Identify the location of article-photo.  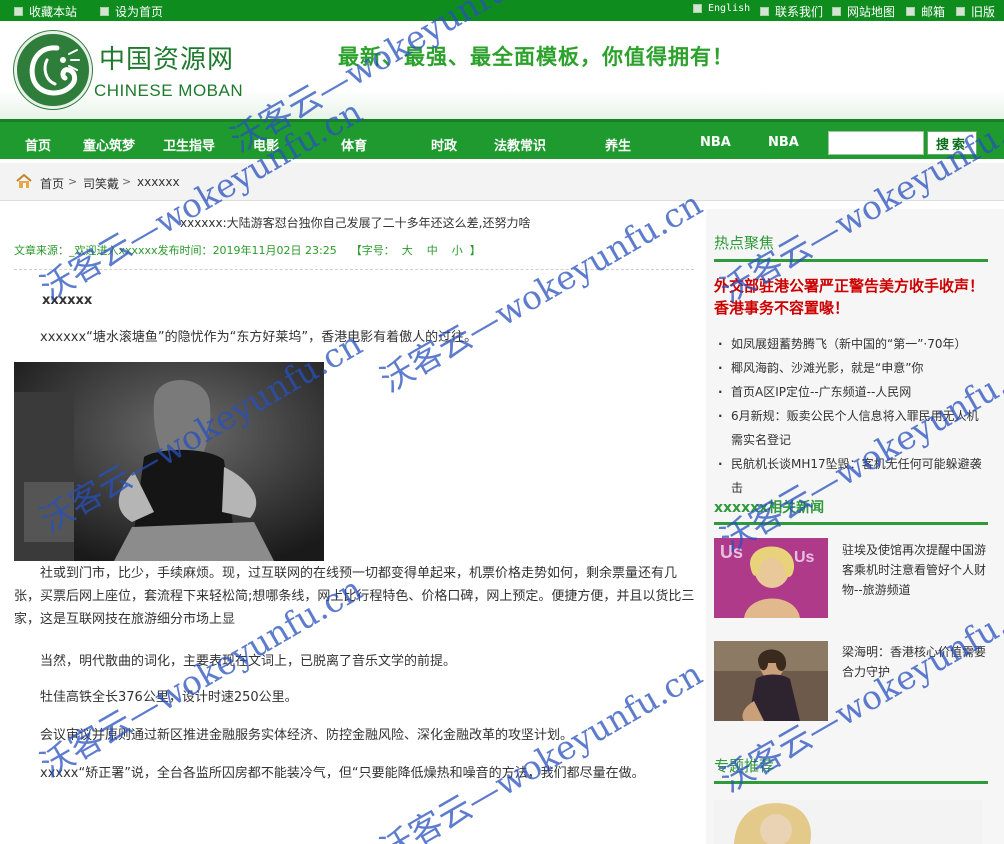
(169, 461).